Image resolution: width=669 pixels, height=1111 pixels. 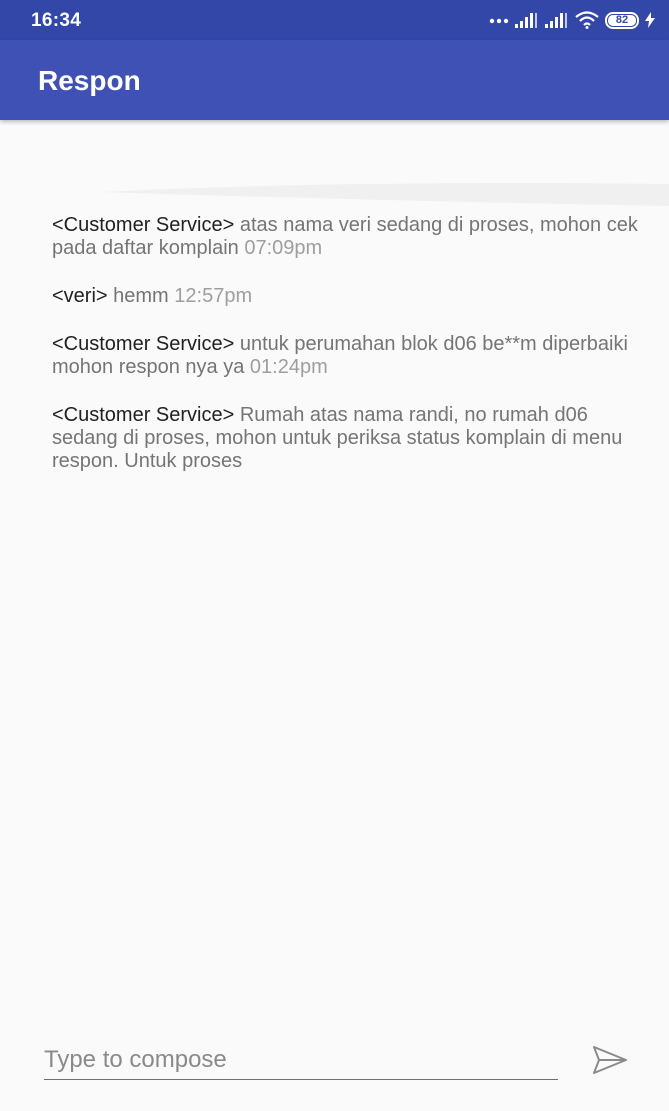 What do you see at coordinates (334, 20) in the screenshot?
I see `status-bar: 16:34 82` at bounding box center [334, 20].